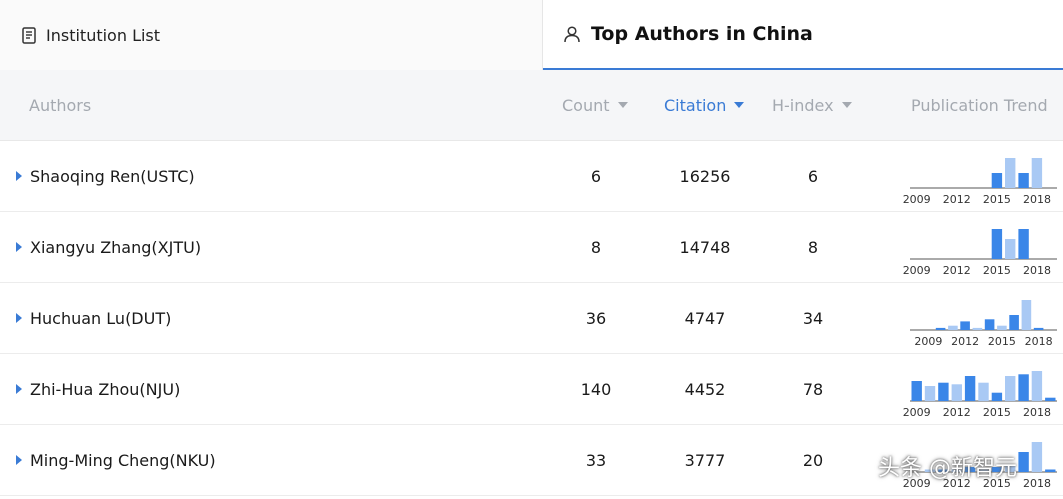 The image size is (1063, 499). I want to click on tab-top-authors: Top Authors in China, so click(803, 35).